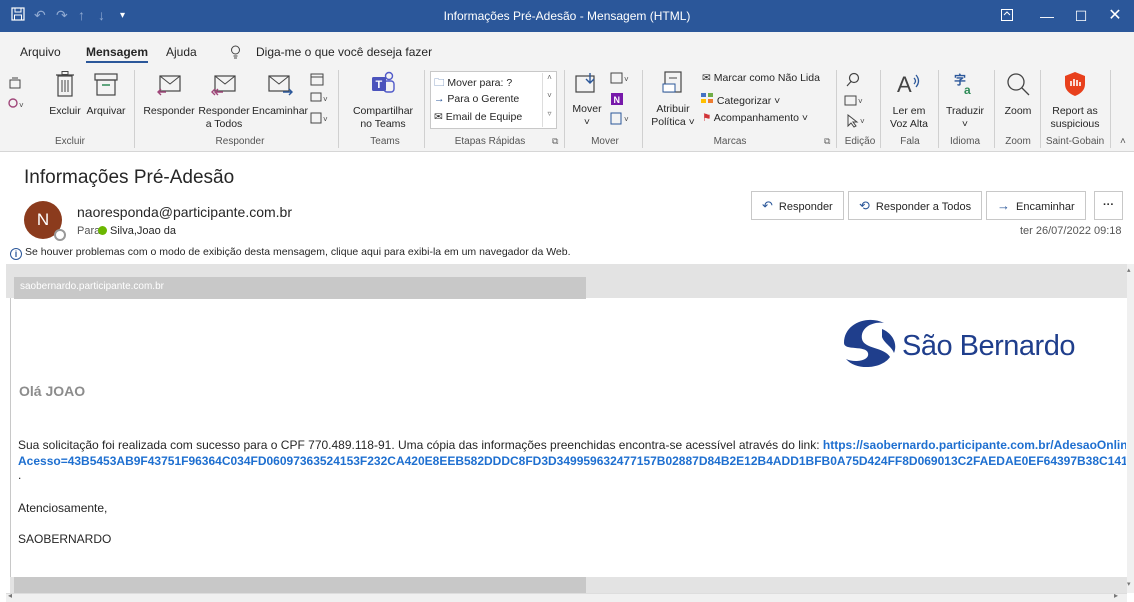 Image resolution: width=1134 pixels, height=602 pixels. I want to click on mark-unread-button: ✉ Marcar como Não Lida, so click(761, 78).